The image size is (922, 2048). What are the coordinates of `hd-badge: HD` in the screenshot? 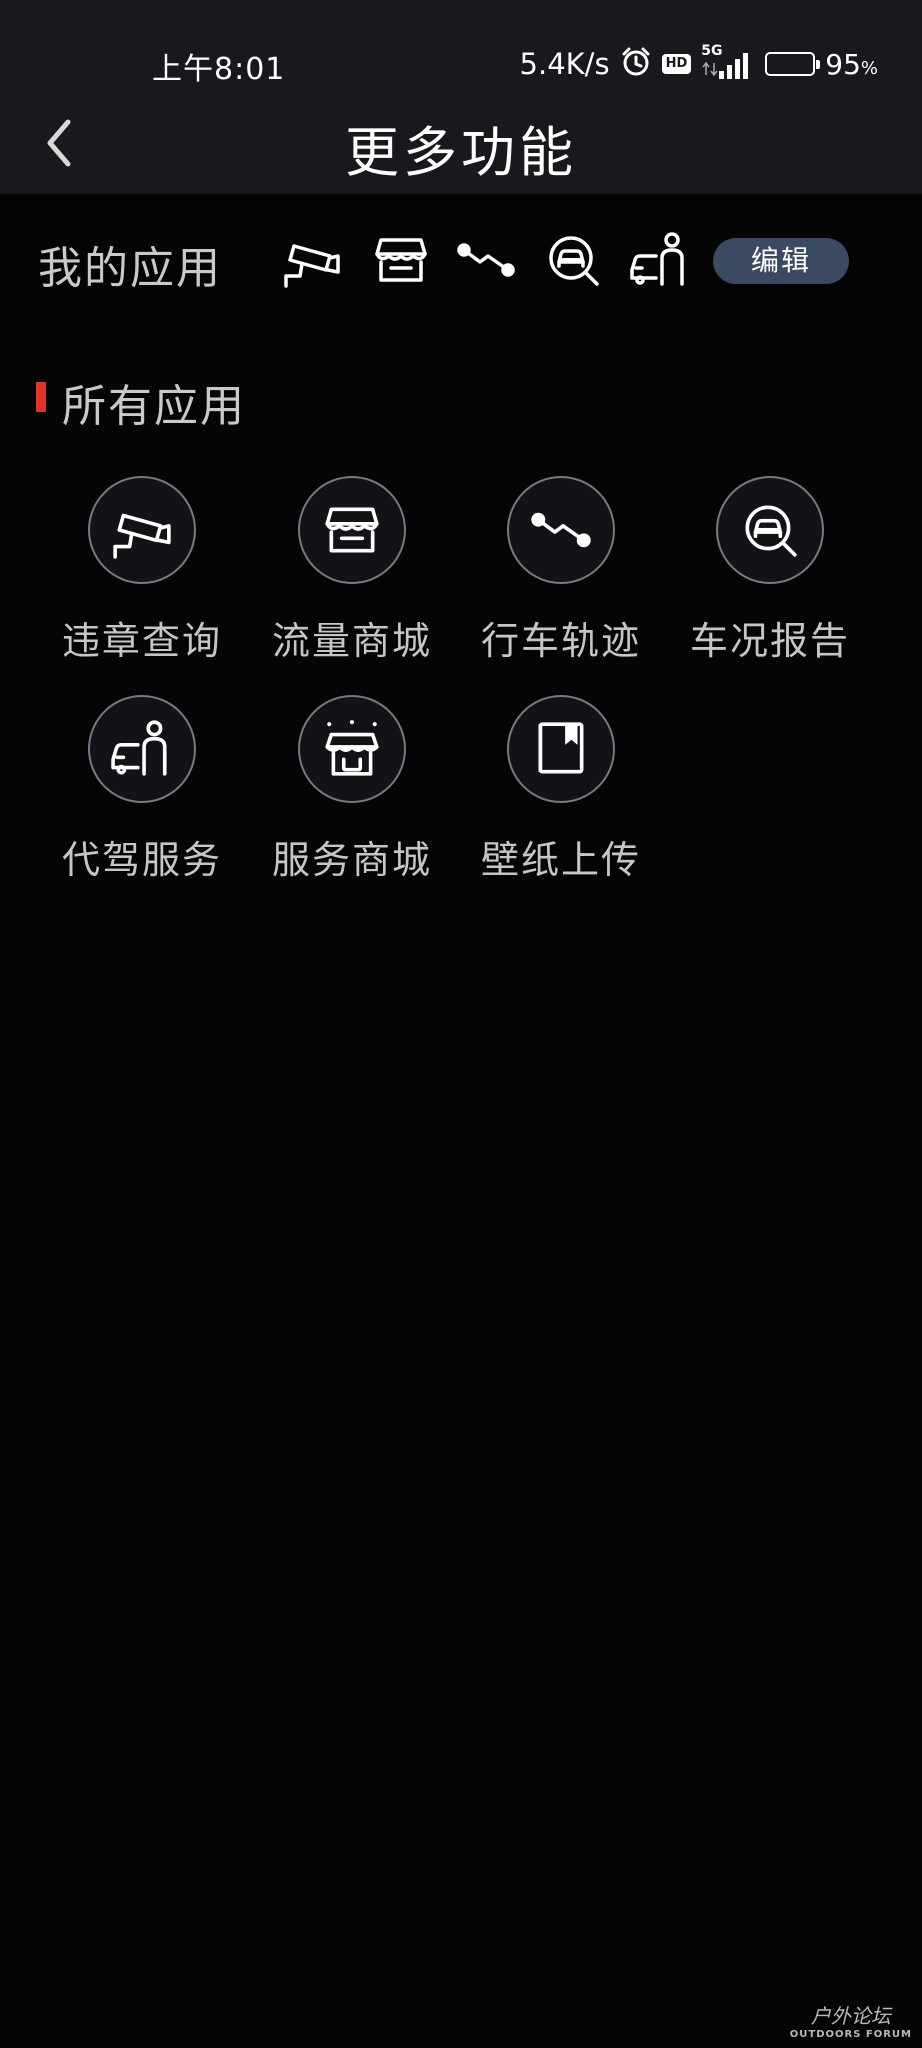 It's located at (676, 64).